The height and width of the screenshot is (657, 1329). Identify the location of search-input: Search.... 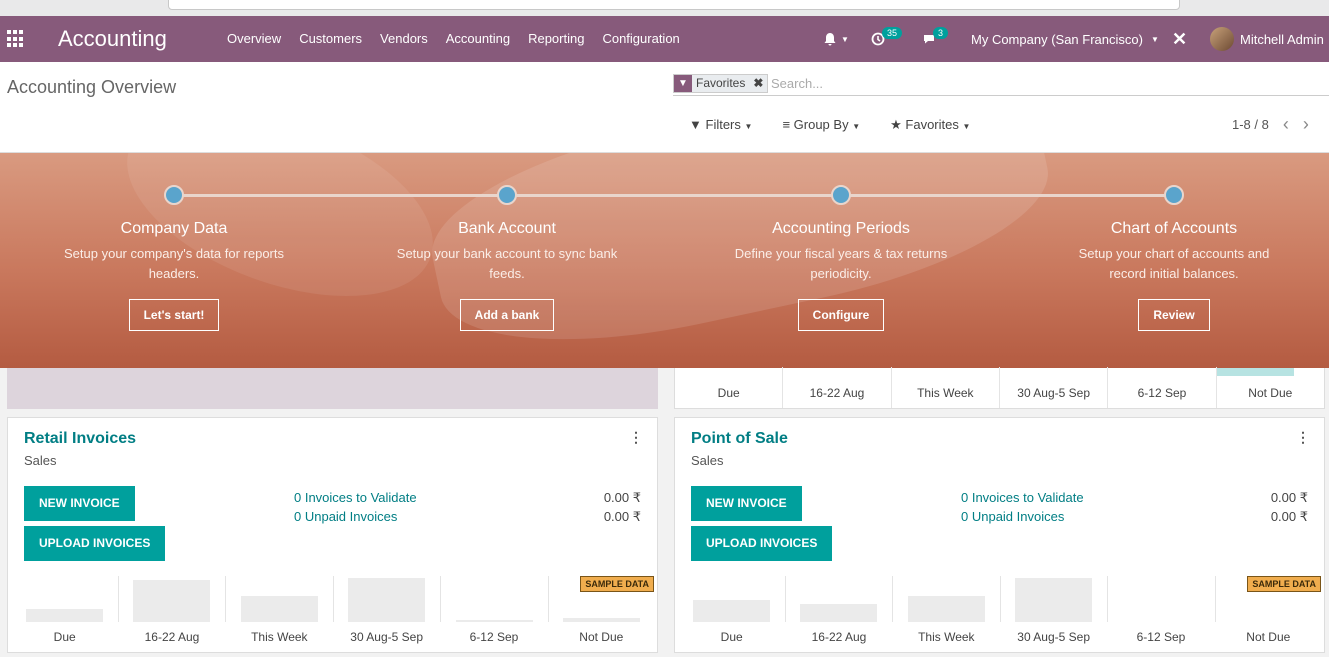
(797, 83).